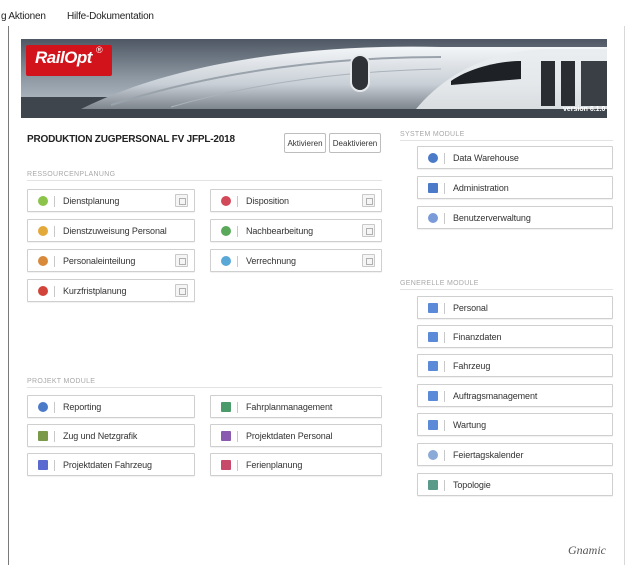 The height and width of the screenshot is (565, 625). Describe the element at coordinates (43, 436) in the screenshot. I see `netzgrafik-icon` at that location.